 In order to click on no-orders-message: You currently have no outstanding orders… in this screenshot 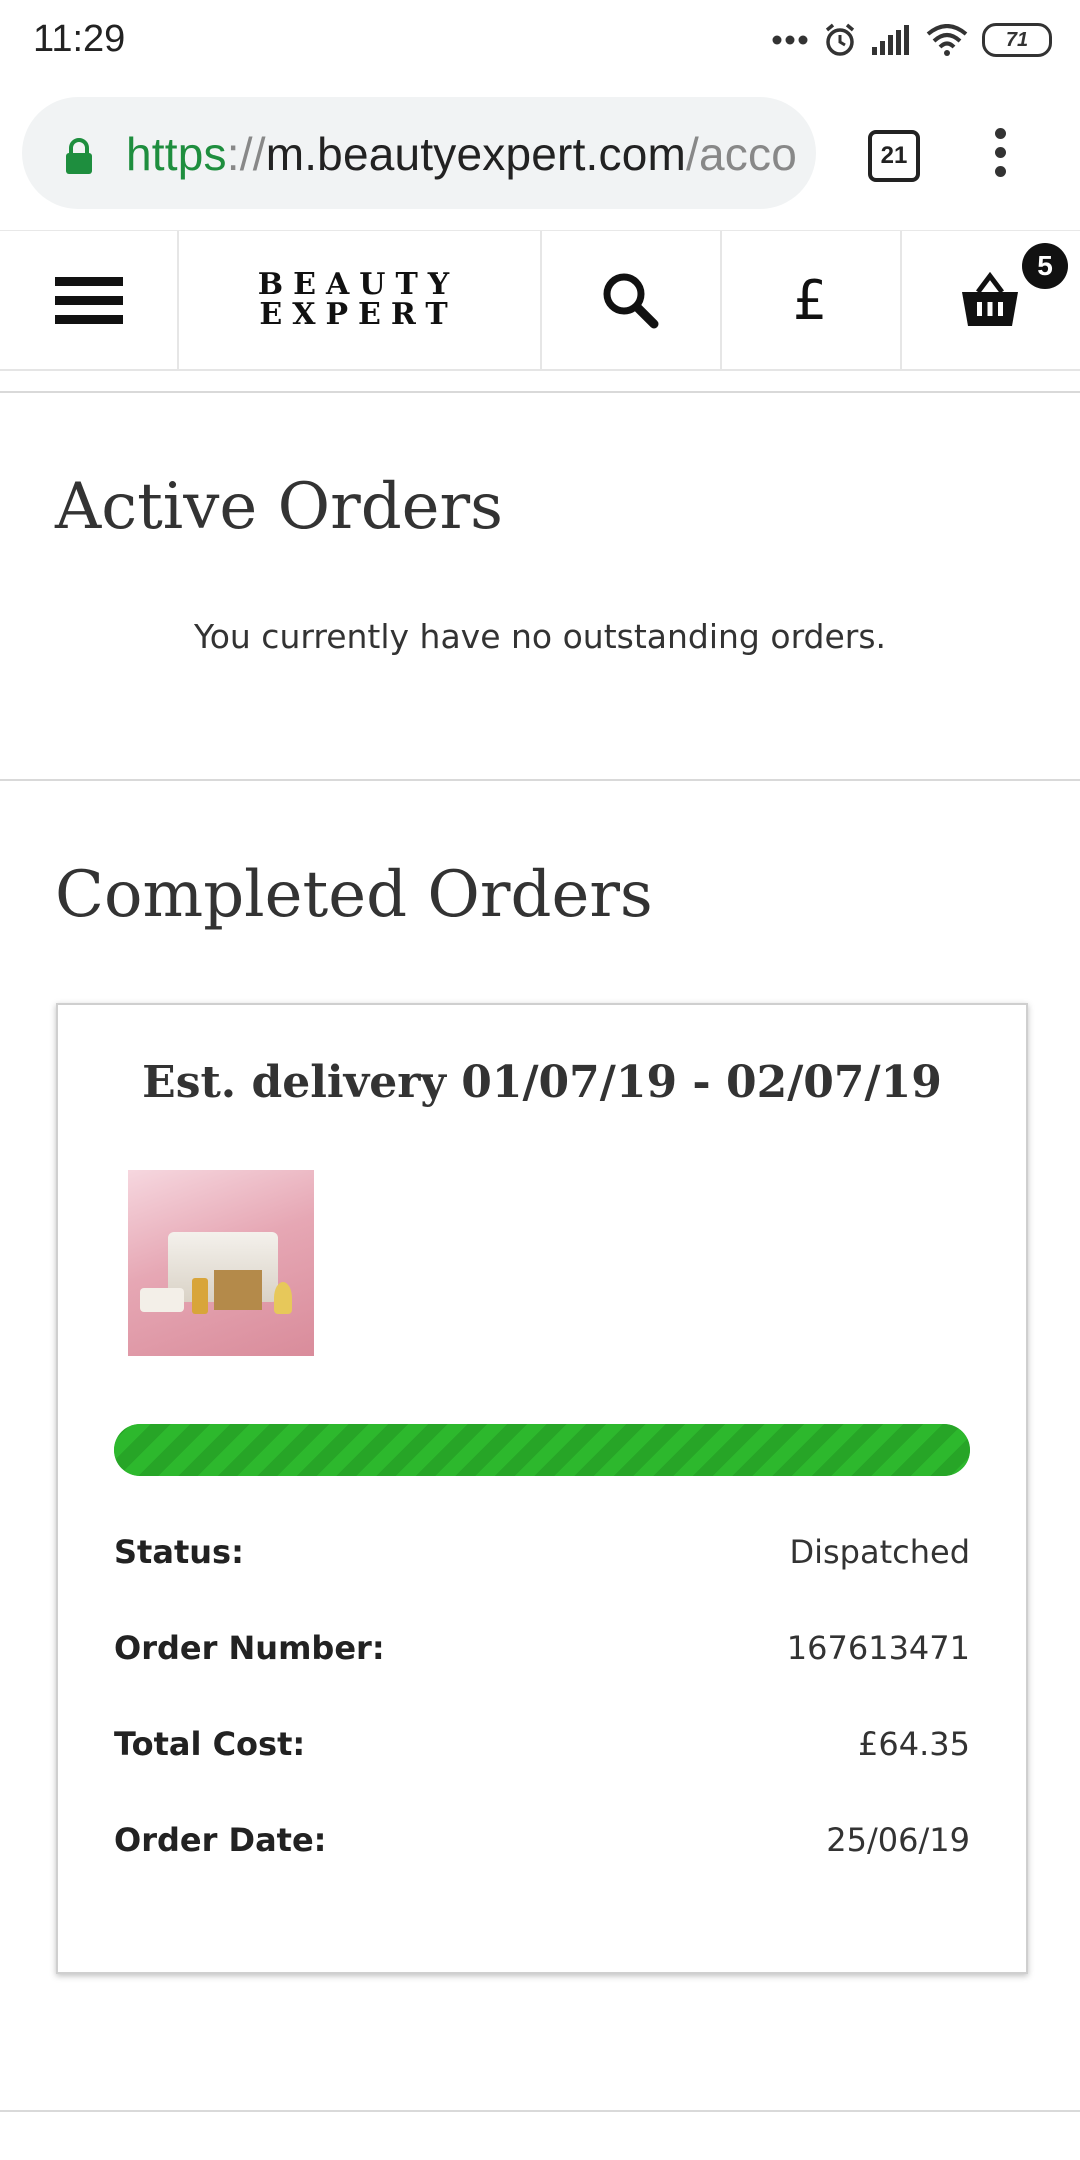, I will do `click(540, 636)`.